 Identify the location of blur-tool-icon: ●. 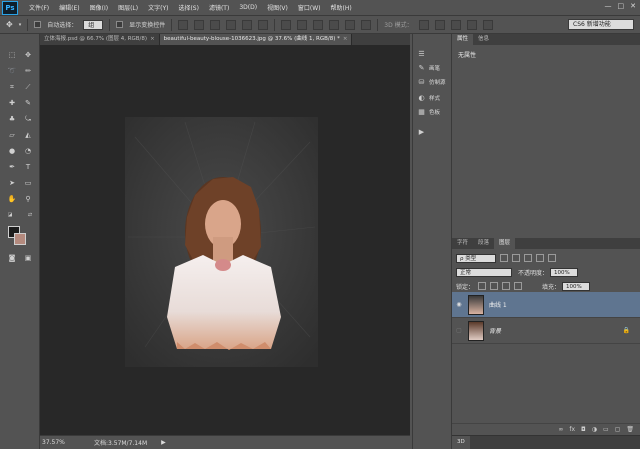
(12, 151).